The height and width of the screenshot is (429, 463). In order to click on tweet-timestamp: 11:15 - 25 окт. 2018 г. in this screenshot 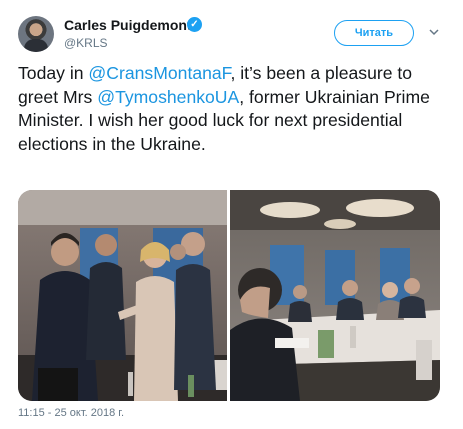, I will do `click(71, 413)`.